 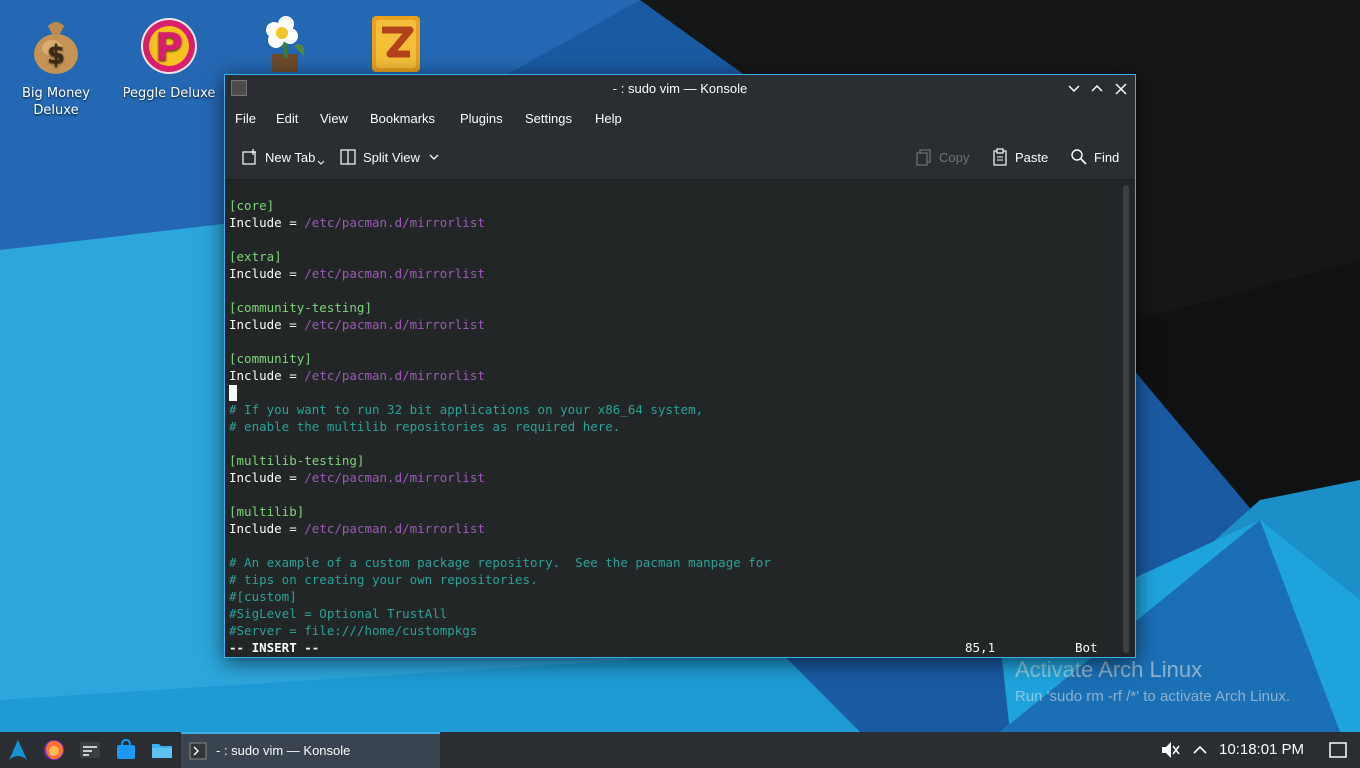 What do you see at coordinates (252, 205) in the screenshot?
I see `terminal-line: [core]` at bounding box center [252, 205].